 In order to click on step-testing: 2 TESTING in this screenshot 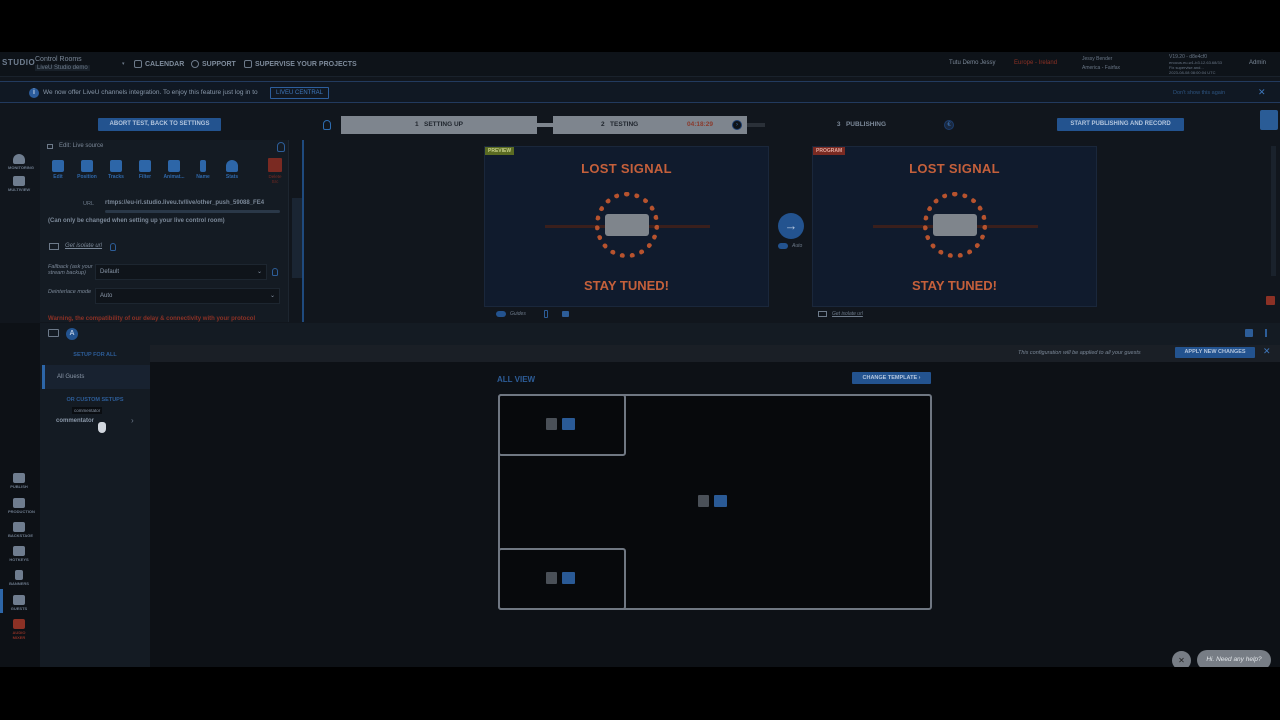, I will do `click(650, 125)`.